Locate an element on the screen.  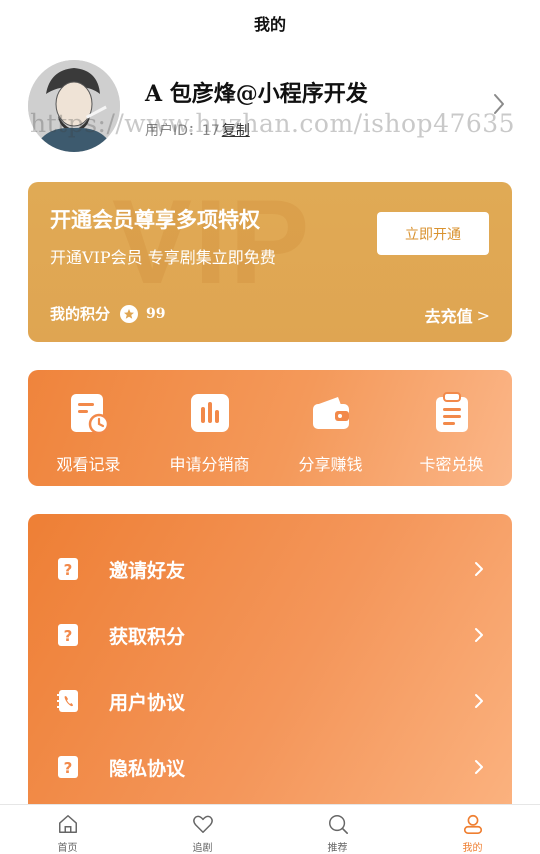
tab-bar: 首页 追剧 推荐 我的 is located at coordinates (270, 829).